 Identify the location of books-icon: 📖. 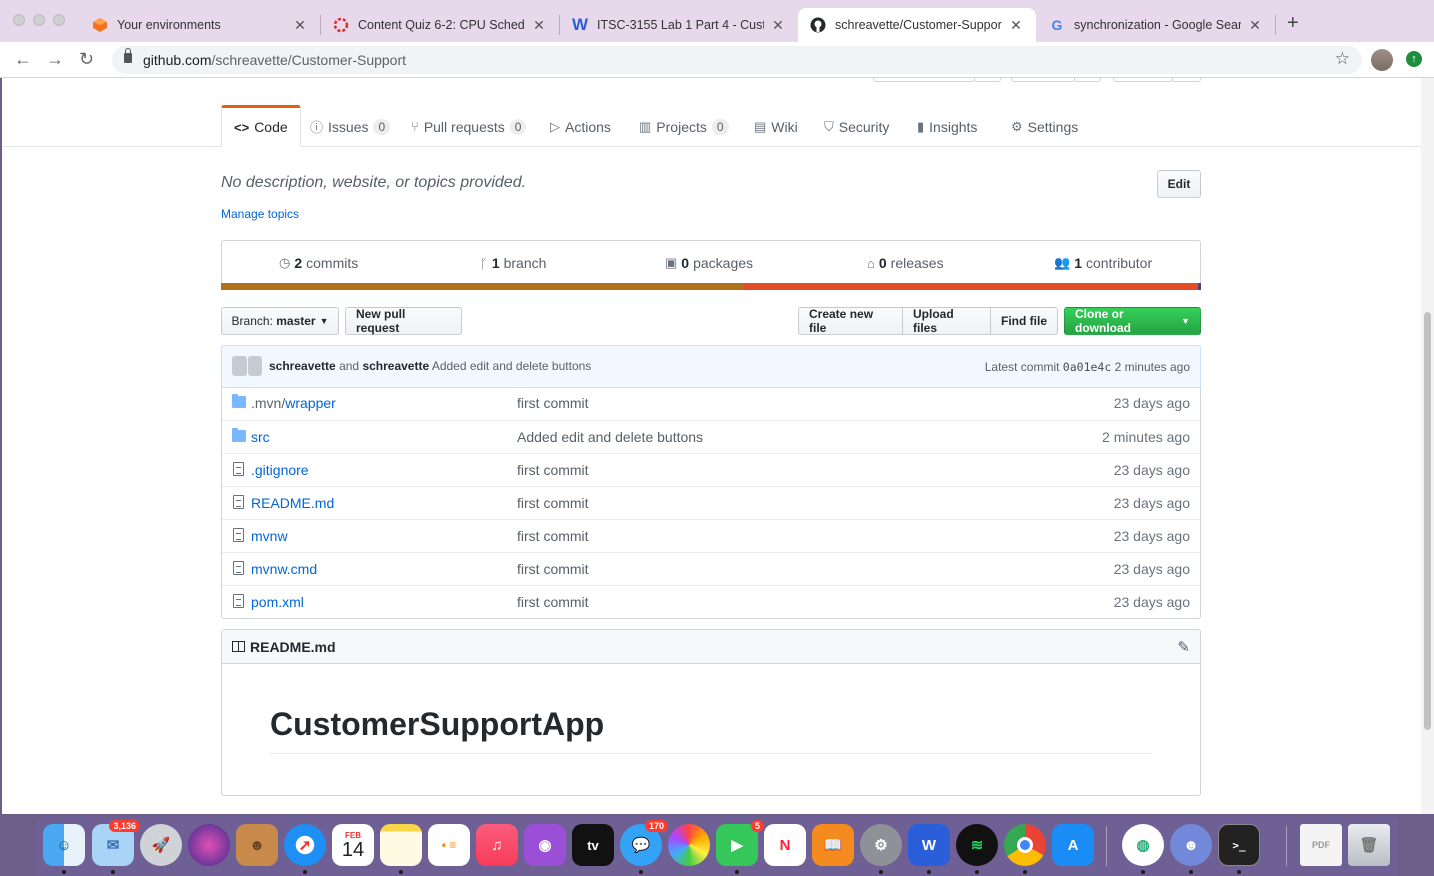
(833, 845).